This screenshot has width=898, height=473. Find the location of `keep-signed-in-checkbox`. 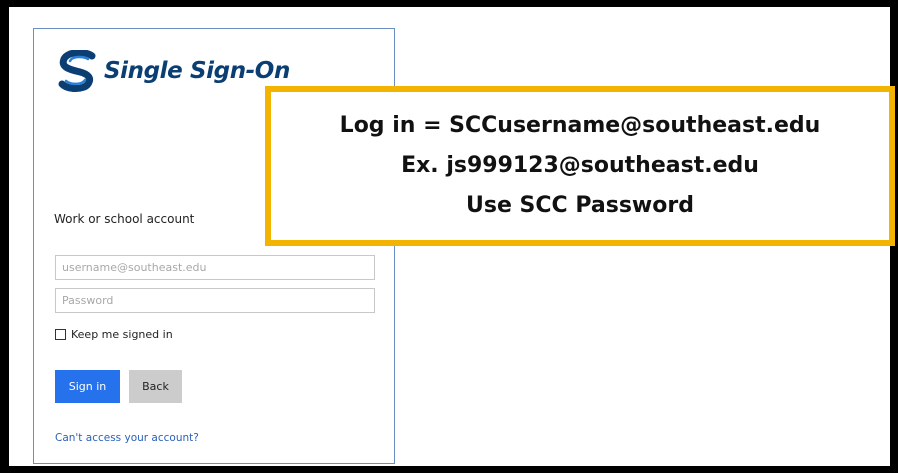

keep-signed-in-checkbox is located at coordinates (60, 334).